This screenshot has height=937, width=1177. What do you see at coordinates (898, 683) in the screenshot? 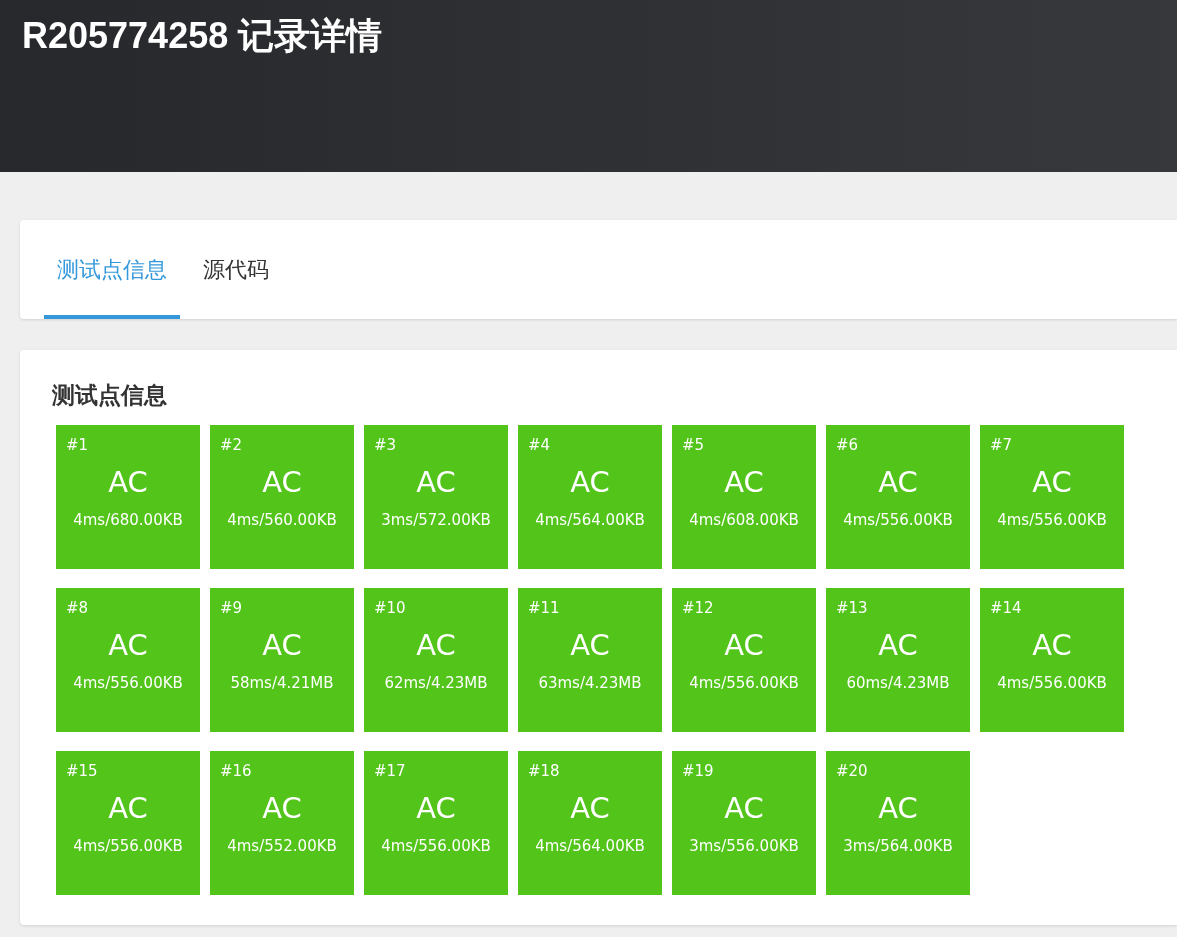
I see `testcase-stats: 60ms/4.23MB` at bounding box center [898, 683].